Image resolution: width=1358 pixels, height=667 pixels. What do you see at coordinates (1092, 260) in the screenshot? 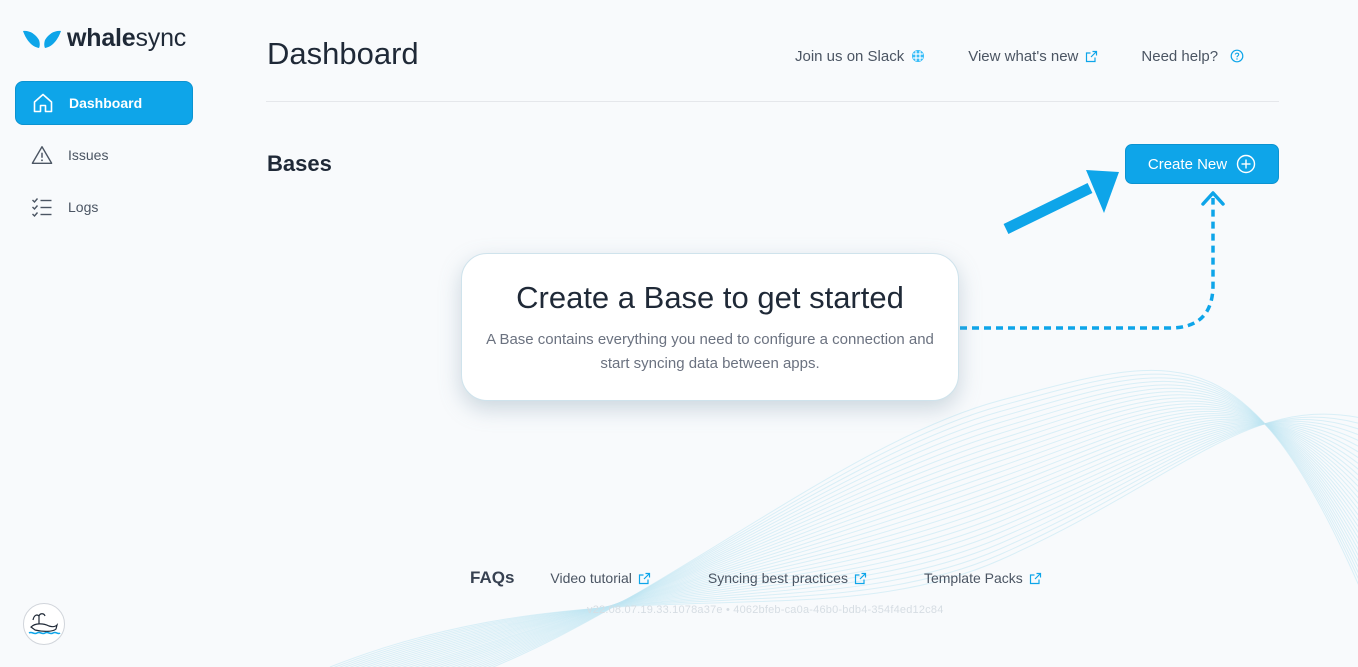
I see `dashed-connector-arrow-icon` at bounding box center [1092, 260].